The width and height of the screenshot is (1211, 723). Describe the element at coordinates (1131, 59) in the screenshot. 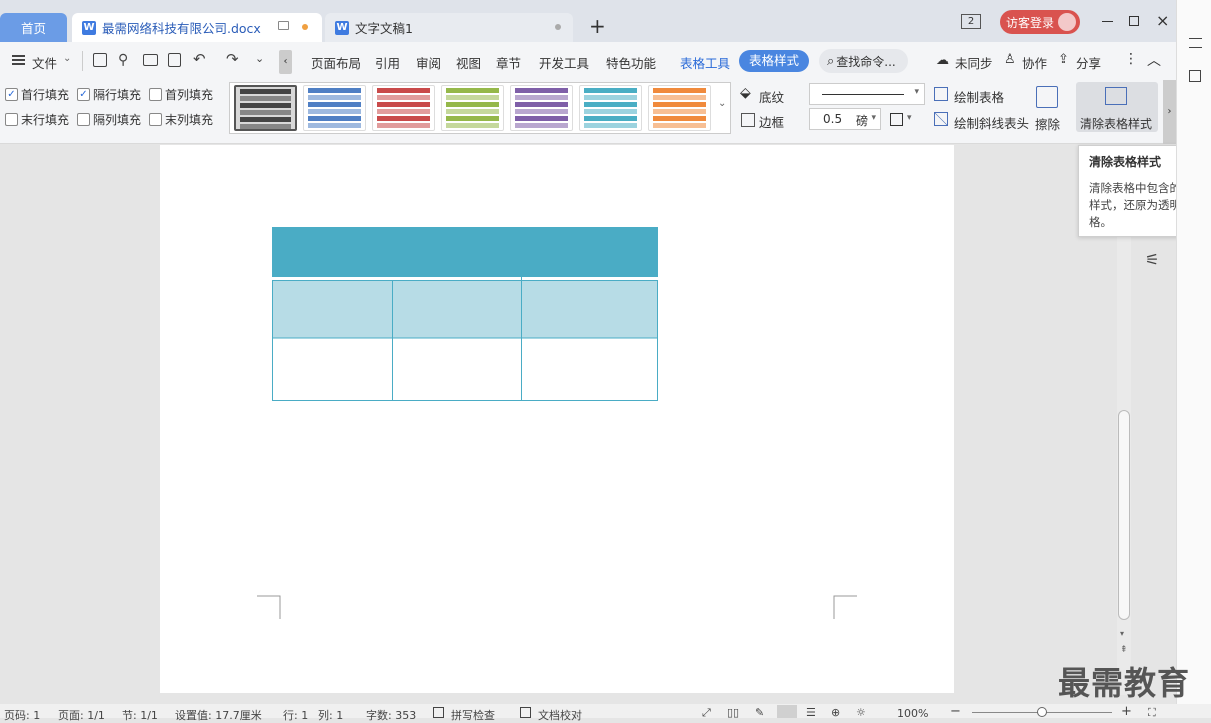

I see `more-options-icon: ⋮` at that location.